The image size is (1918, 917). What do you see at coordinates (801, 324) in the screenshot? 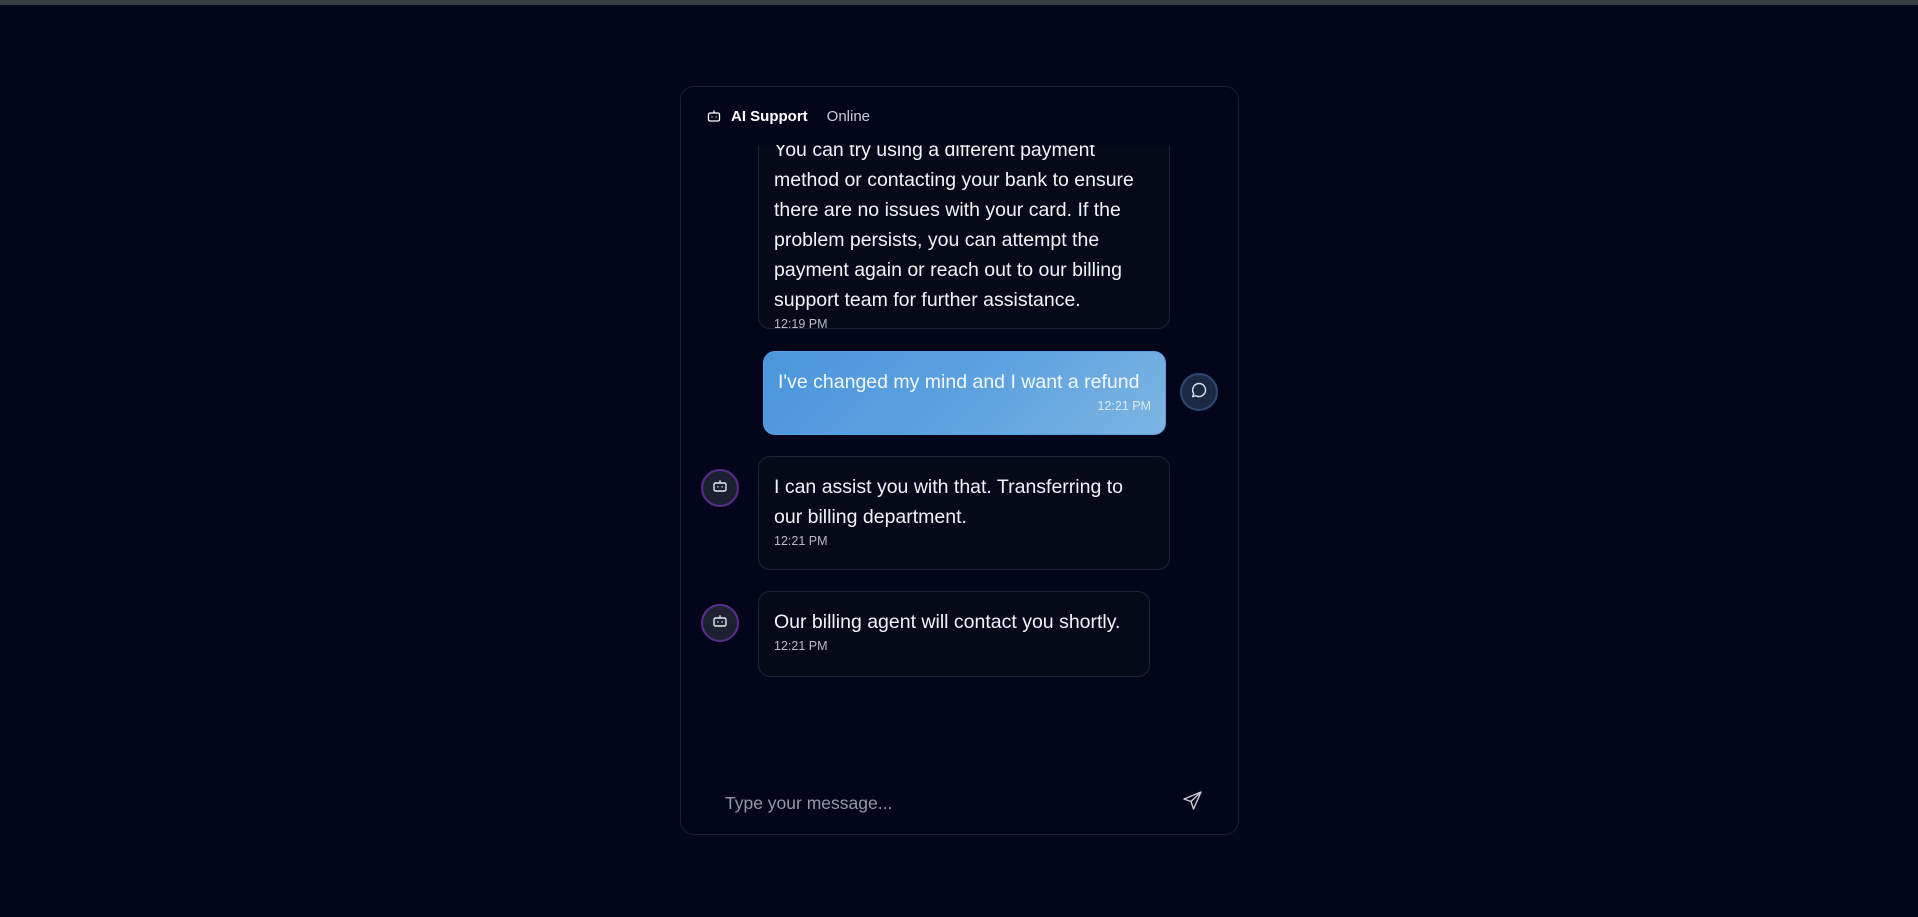
I see `message-time: 12:19 PM` at bounding box center [801, 324].